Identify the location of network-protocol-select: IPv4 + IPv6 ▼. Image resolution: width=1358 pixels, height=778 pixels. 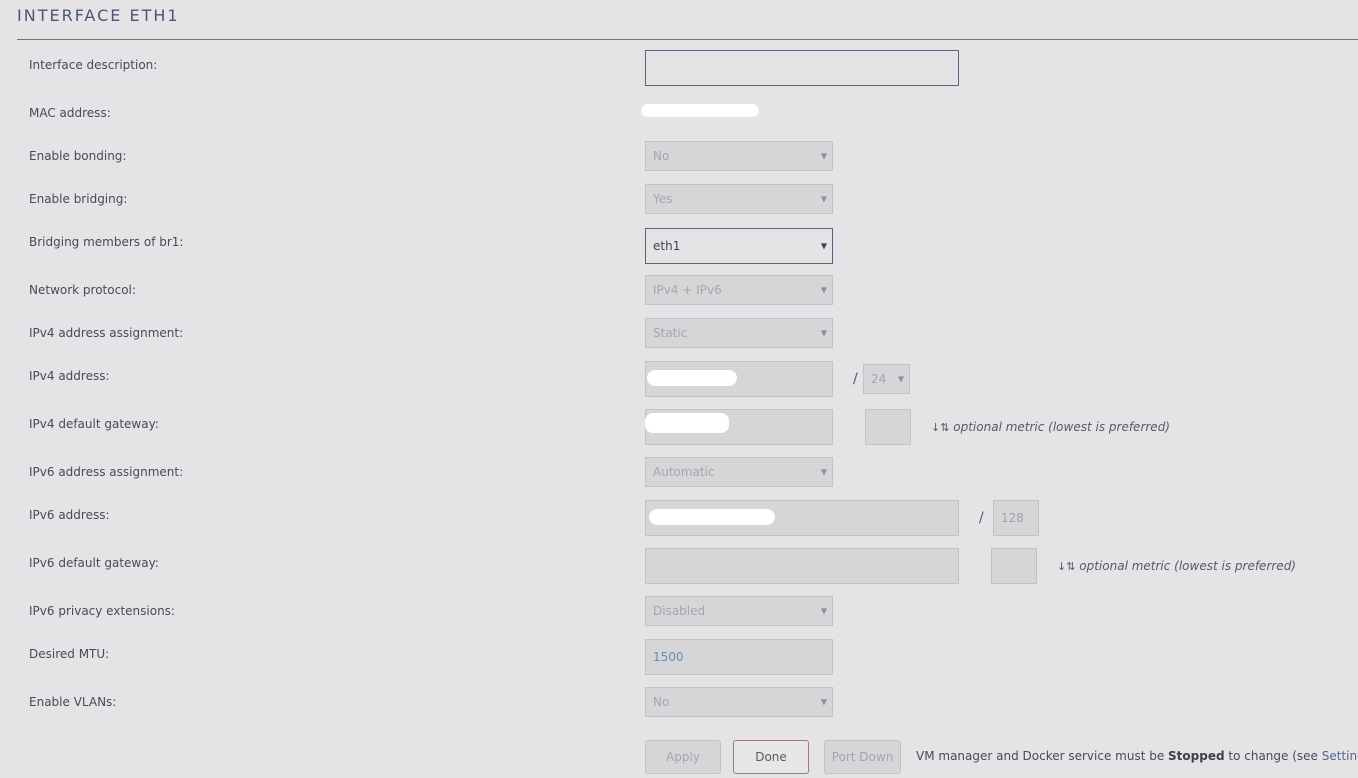
(739, 290).